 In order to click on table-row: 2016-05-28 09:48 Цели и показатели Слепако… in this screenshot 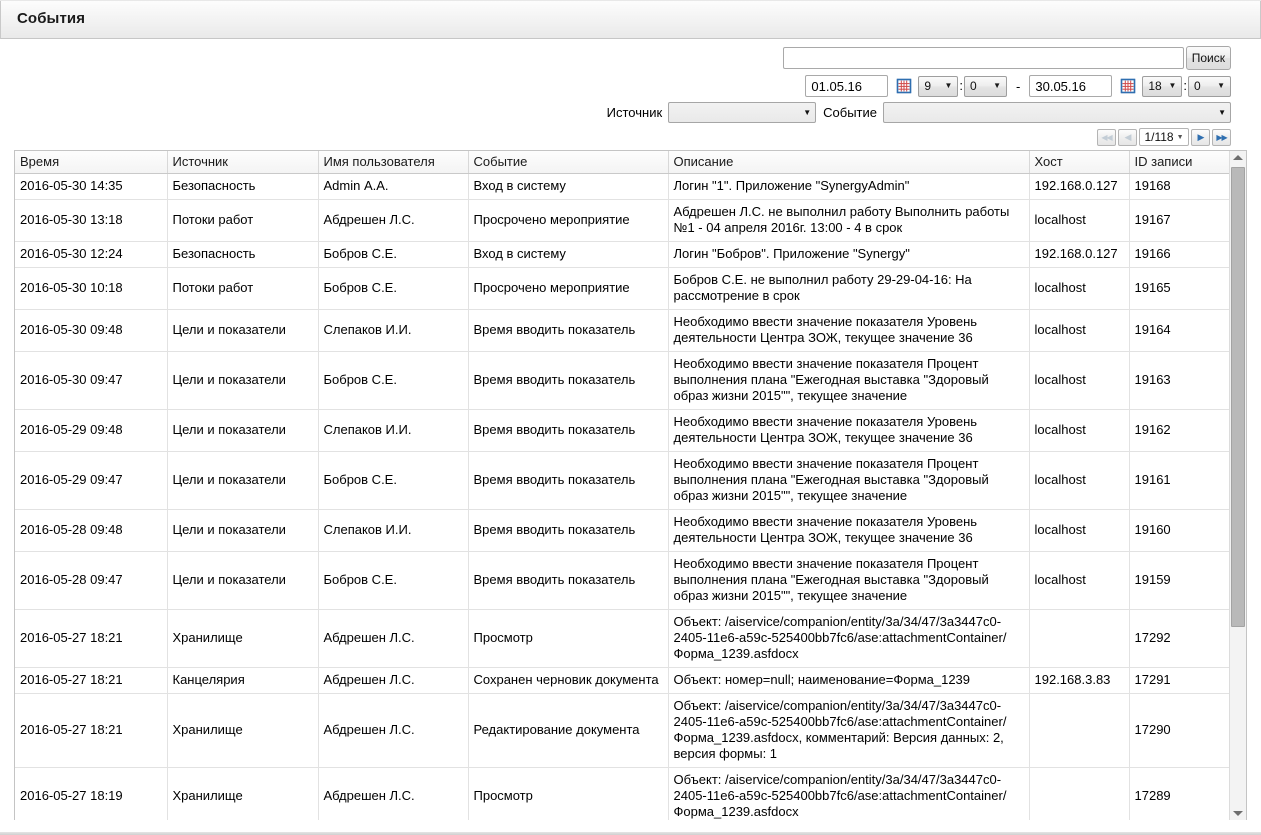, I will do `click(622, 530)`.